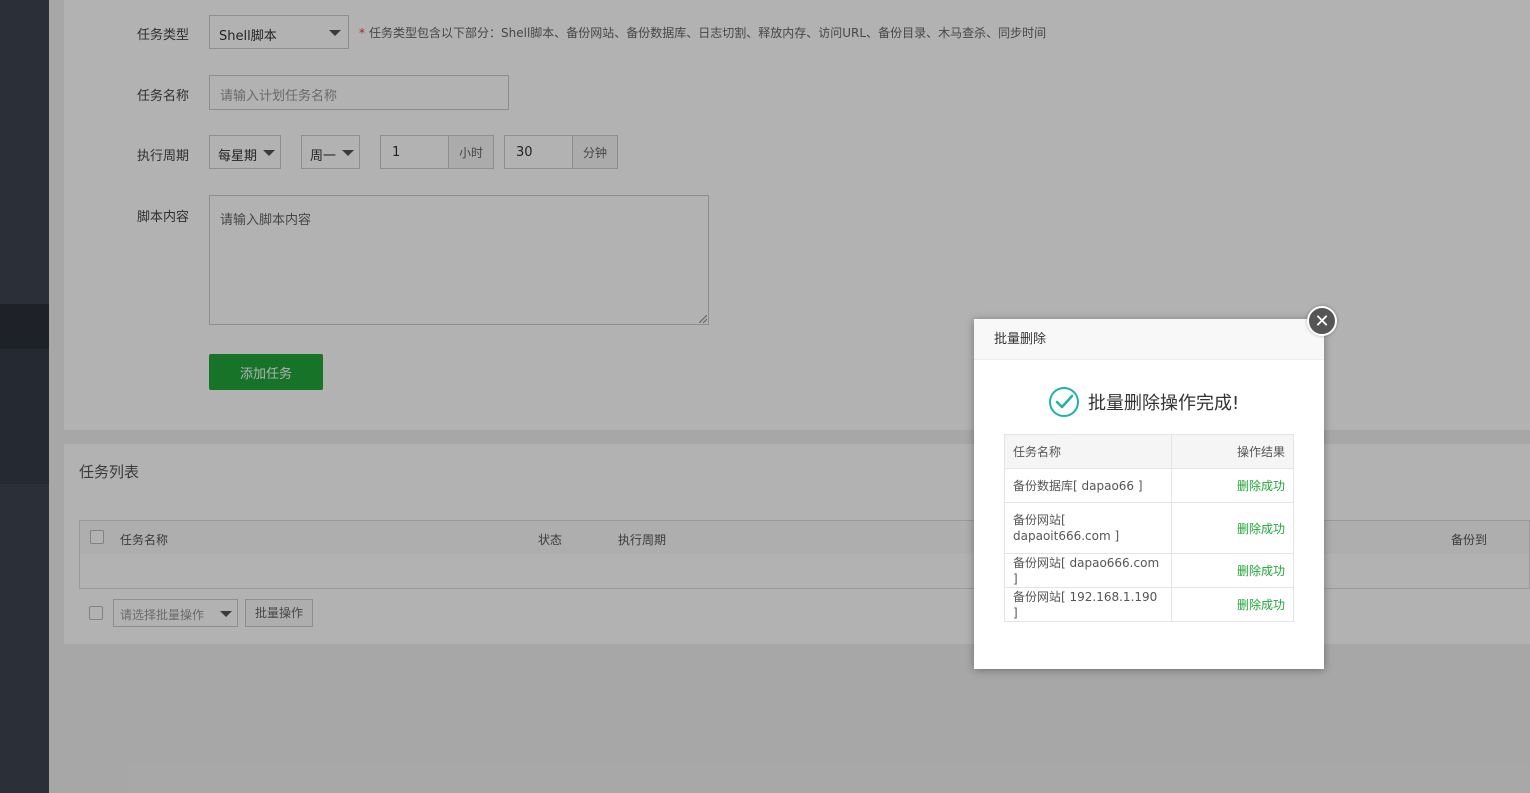 This screenshot has width=1530, height=793. Describe the element at coordinates (1149, 339) in the screenshot. I see `modal-title: 批量删除` at that location.